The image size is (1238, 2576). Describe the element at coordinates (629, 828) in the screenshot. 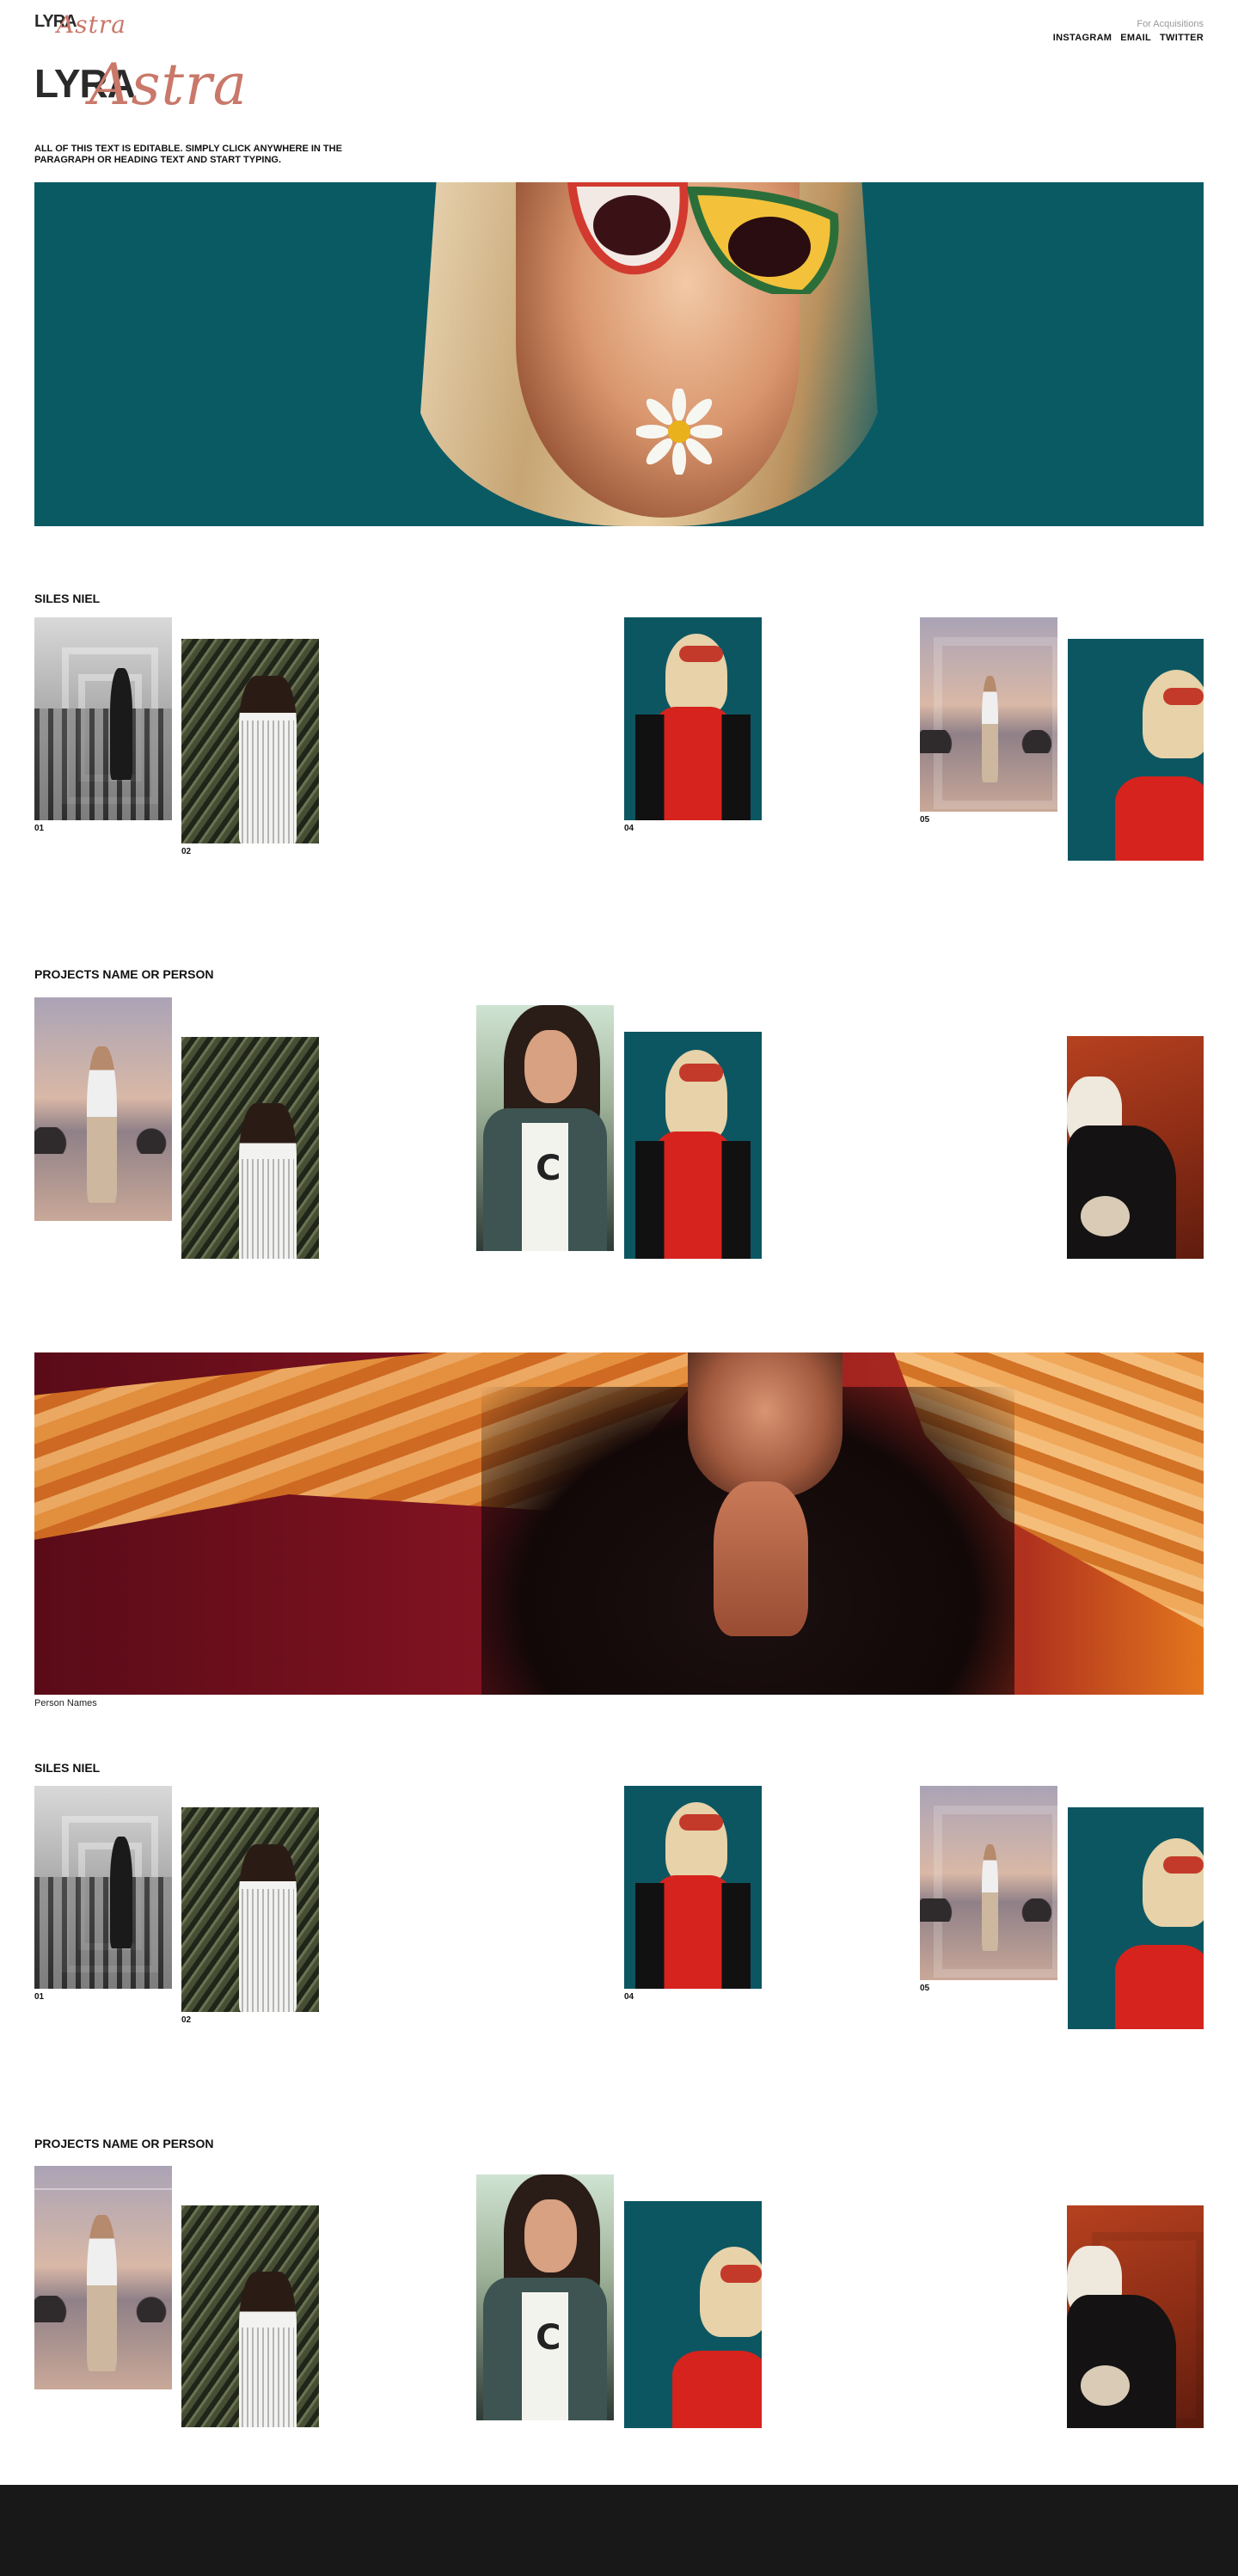

I see `photo-caption-04: 04` at that location.